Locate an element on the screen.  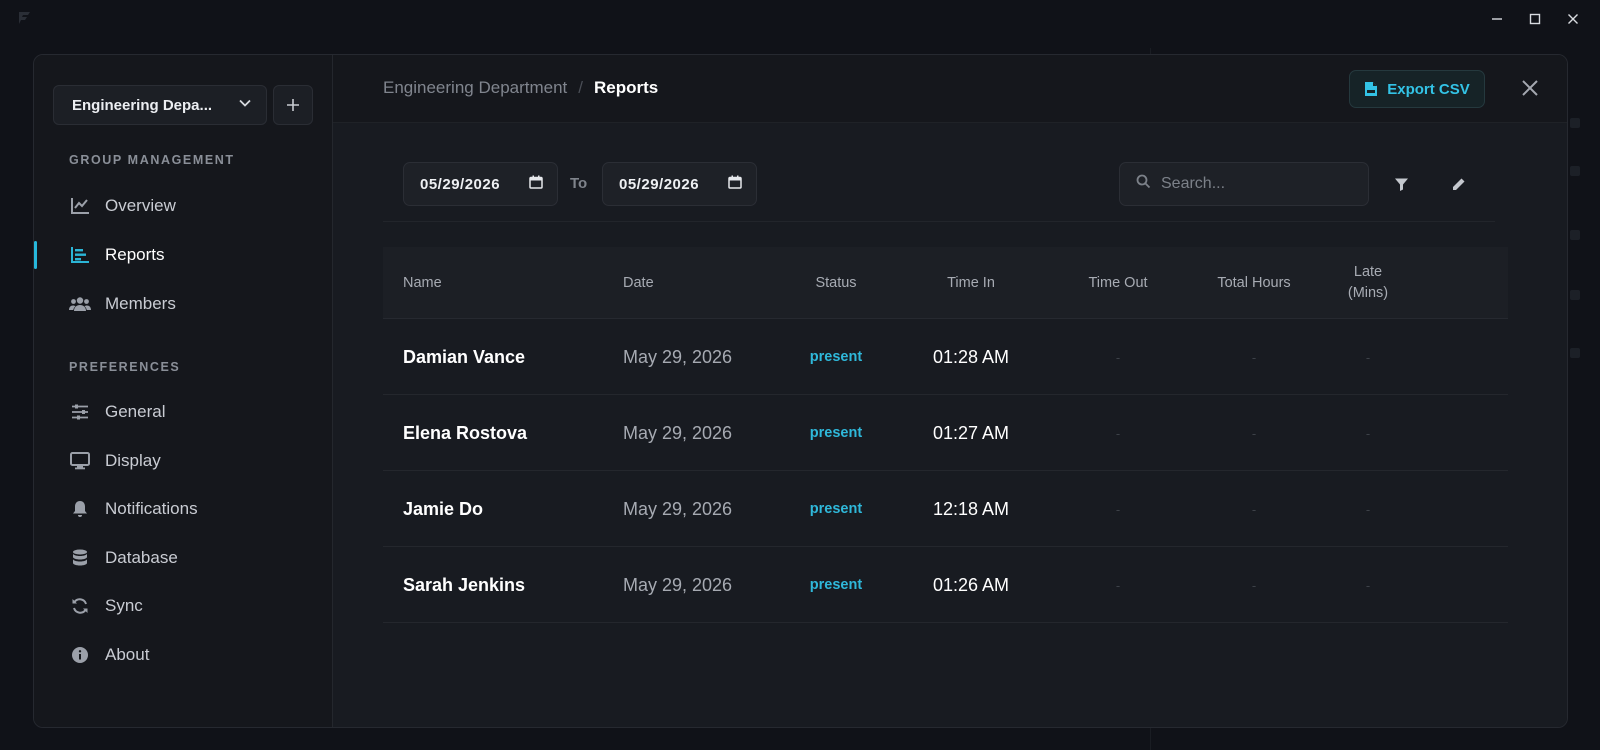
column-header-late-mins: Late (Mins) is located at coordinates (1368, 283).